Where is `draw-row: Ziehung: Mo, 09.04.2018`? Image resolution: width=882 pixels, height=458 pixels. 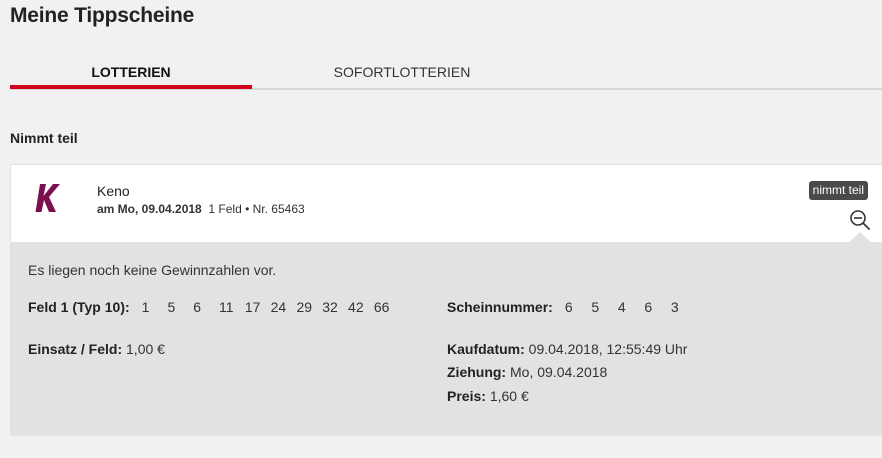
draw-row: Ziehung: Mo, 09.04.2018 is located at coordinates (527, 372).